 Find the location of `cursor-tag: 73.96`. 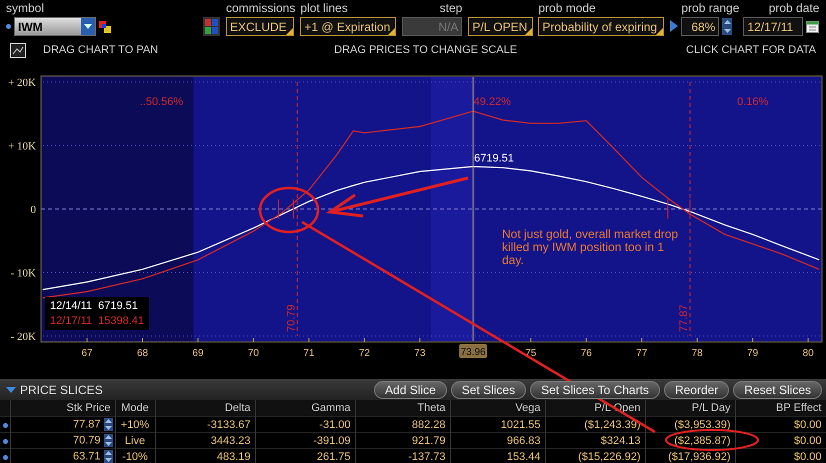

cursor-tag: 73.96 is located at coordinates (473, 351).